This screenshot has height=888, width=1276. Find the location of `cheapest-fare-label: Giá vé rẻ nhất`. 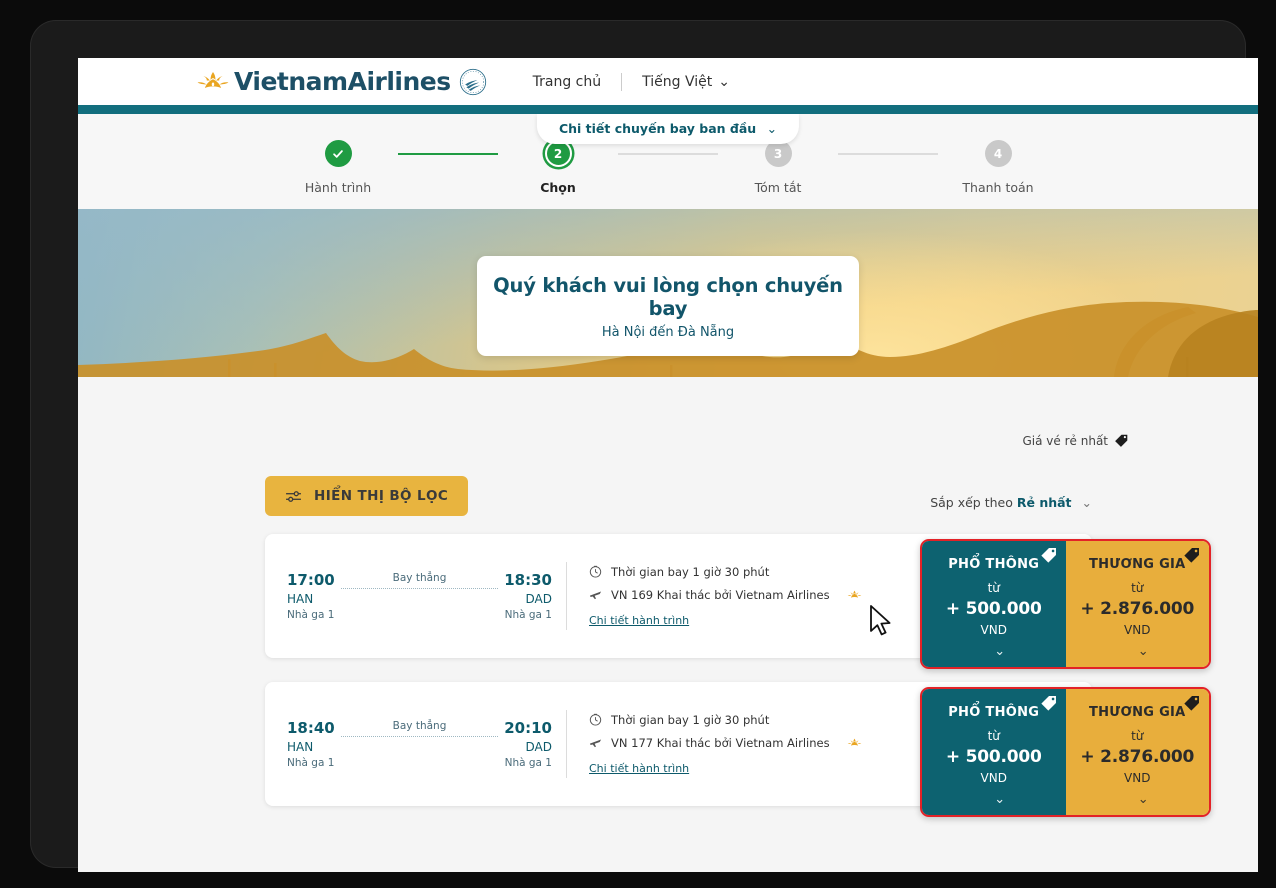

cheapest-fare-label: Giá vé rẻ nhất is located at coordinates (1065, 440).